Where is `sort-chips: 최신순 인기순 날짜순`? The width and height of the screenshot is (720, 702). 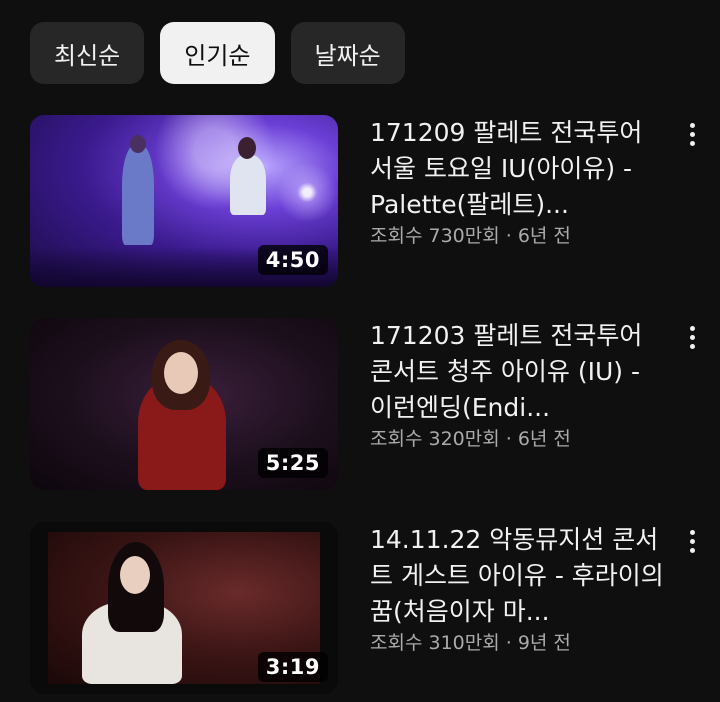
sort-chips: 최신순 인기순 날짜순 is located at coordinates (217, 53).